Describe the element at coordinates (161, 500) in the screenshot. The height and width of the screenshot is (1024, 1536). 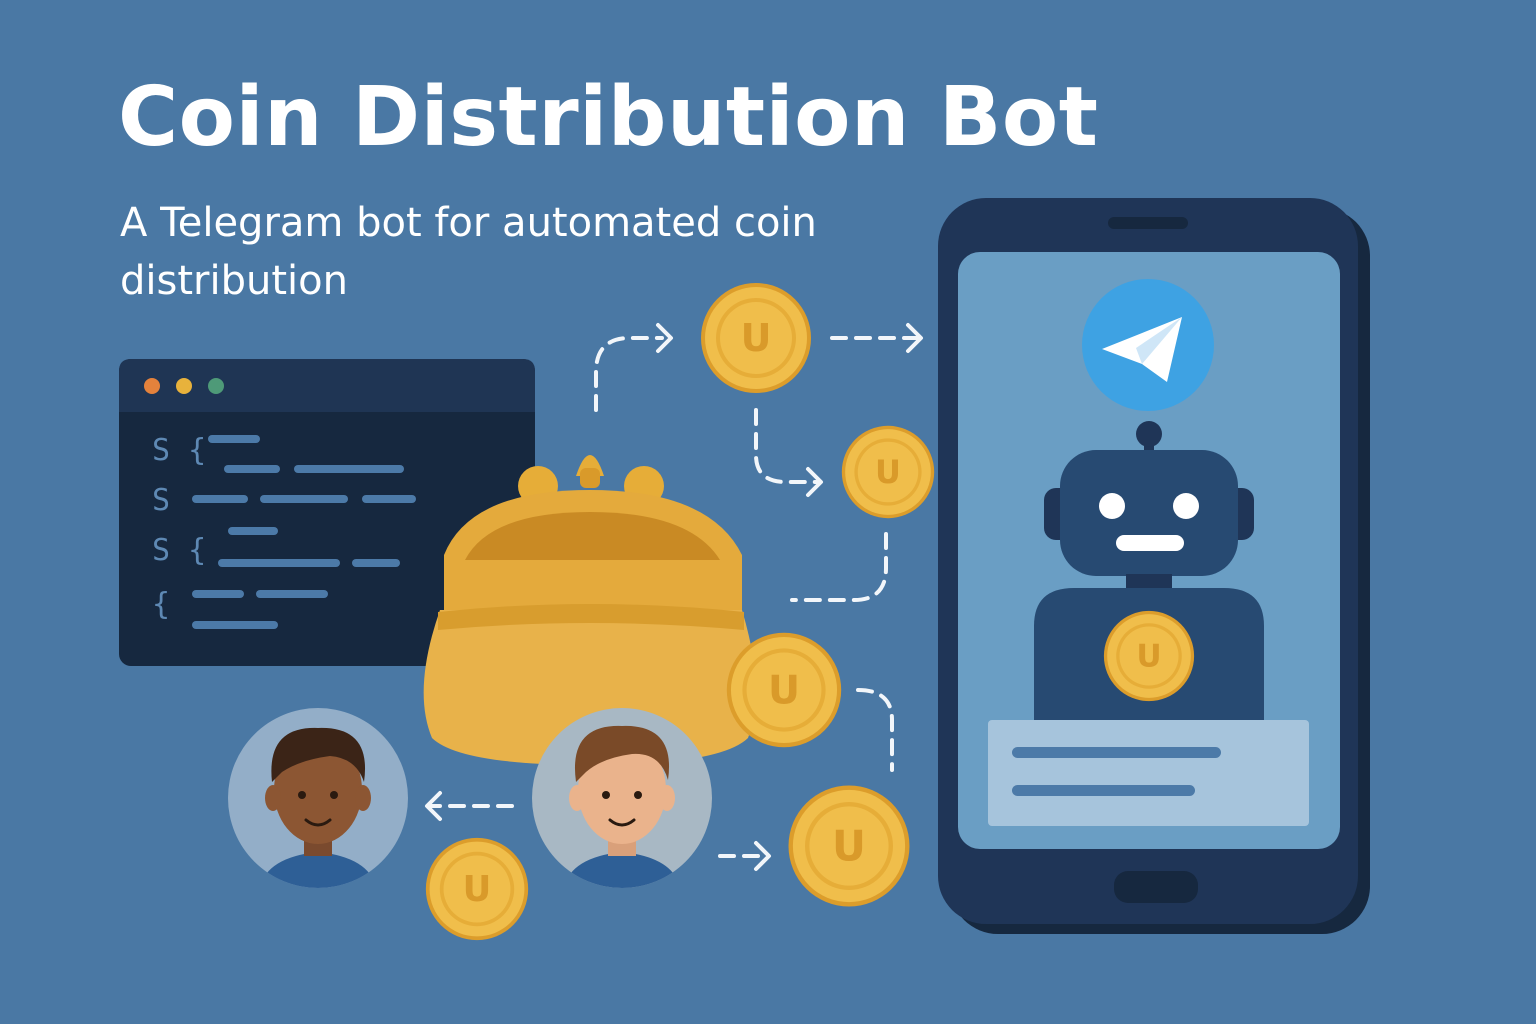
I see `code-prompt-2: S` at that location.